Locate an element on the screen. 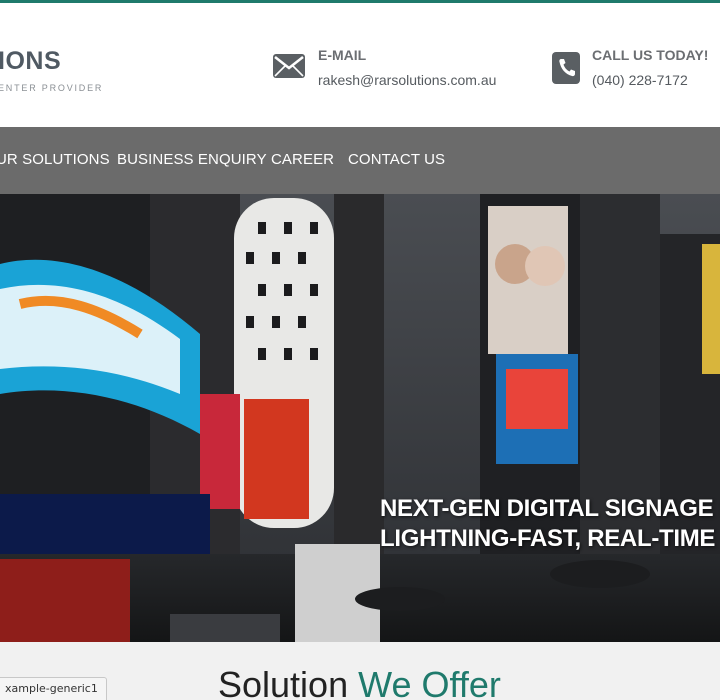  phone-contact: CALL US TODAY! (040) 228-7172 is located at coordinates (635, 70).